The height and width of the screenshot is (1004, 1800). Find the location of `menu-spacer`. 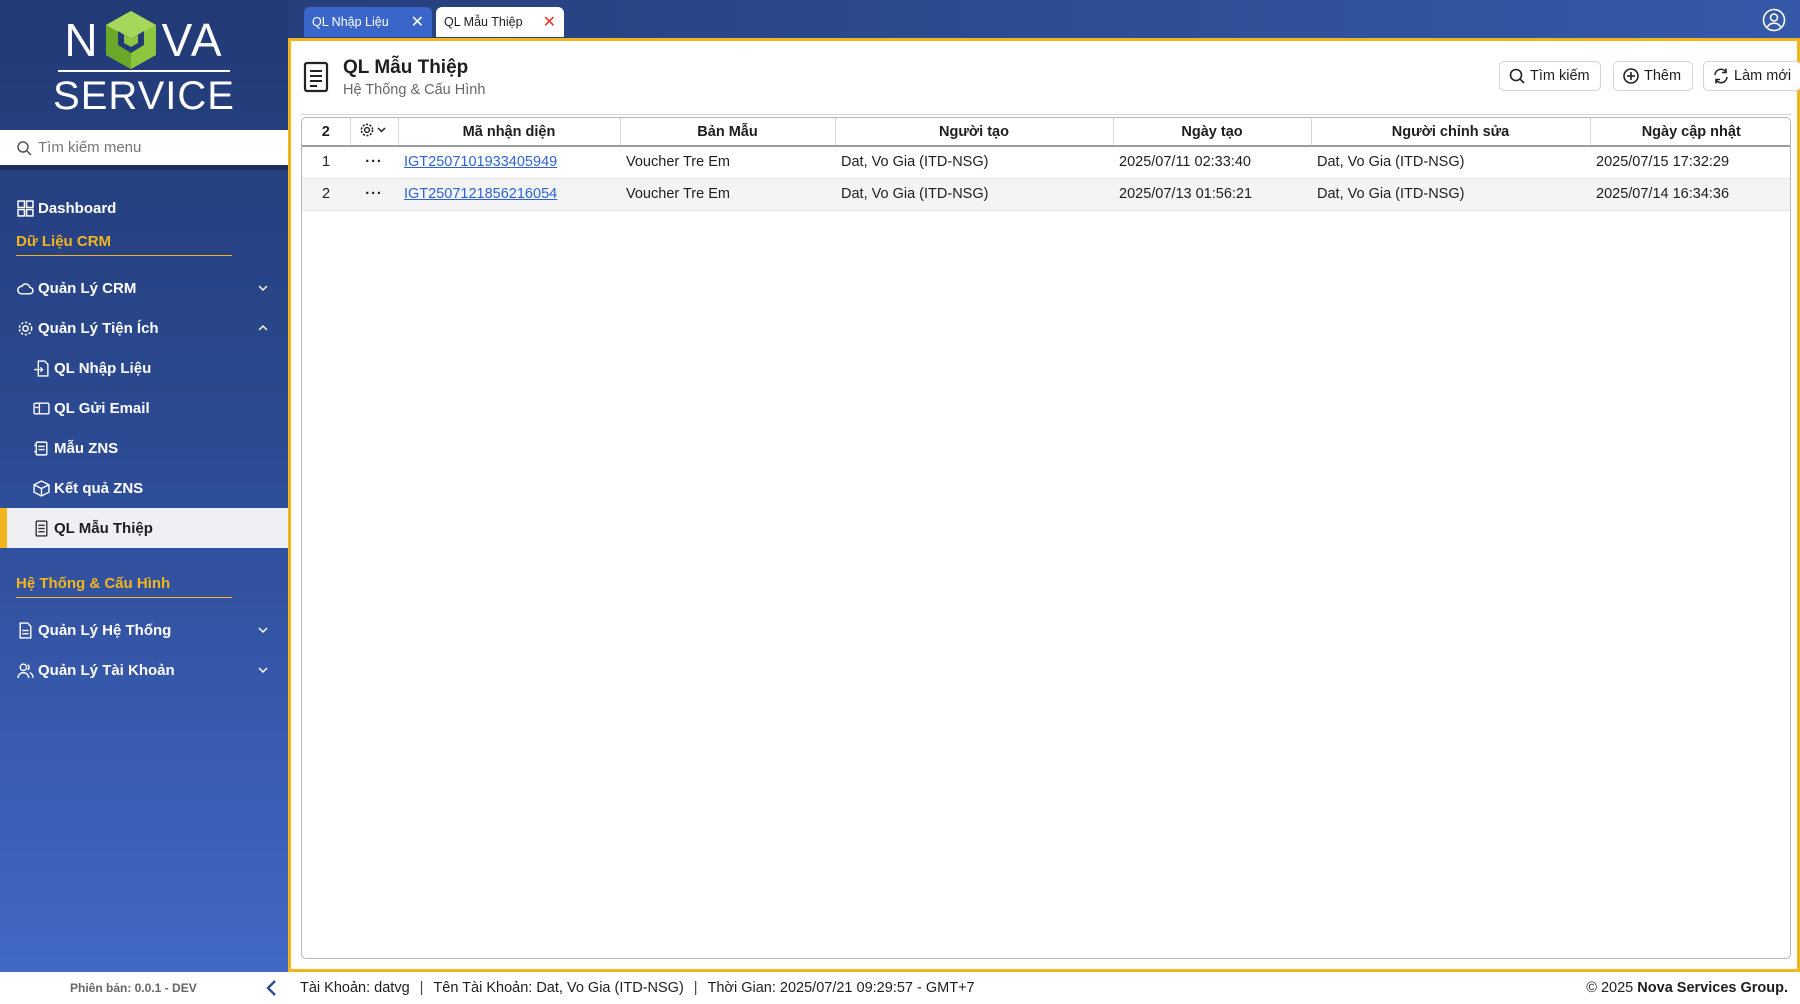

menu-spacer is located at coordinates (144, 559).